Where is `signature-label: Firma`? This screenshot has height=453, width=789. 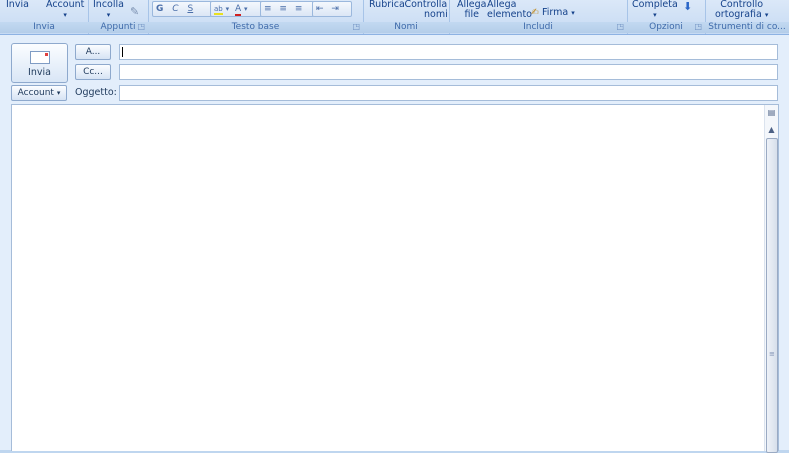 signature-label: Firma is located at coordinates (555, 12).